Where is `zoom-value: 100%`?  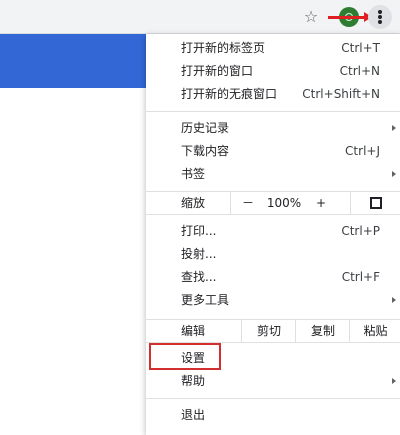
zoom-value: 100% is located at coordinates (284, 203).